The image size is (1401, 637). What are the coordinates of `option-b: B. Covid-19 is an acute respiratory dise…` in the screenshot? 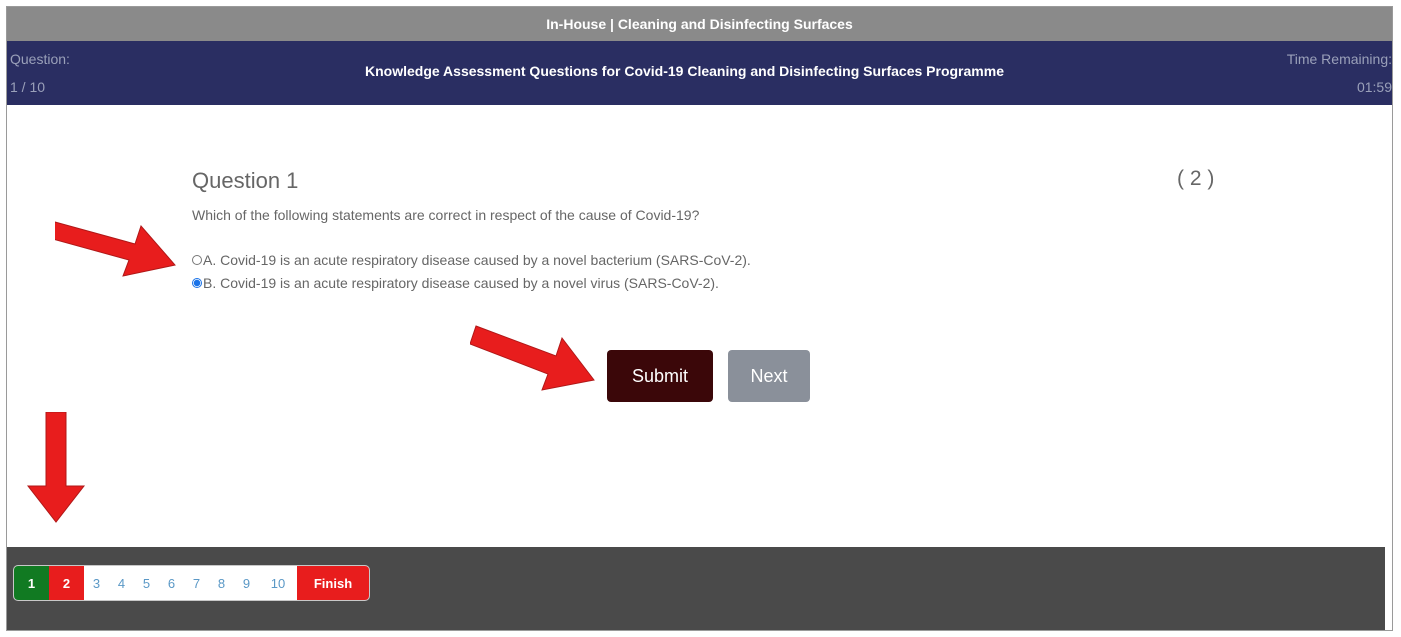 It's located at (455, 283).